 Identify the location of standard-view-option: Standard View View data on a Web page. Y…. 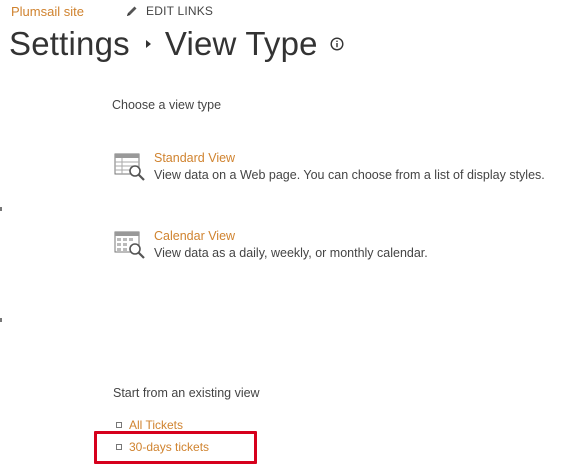
(329, 166).